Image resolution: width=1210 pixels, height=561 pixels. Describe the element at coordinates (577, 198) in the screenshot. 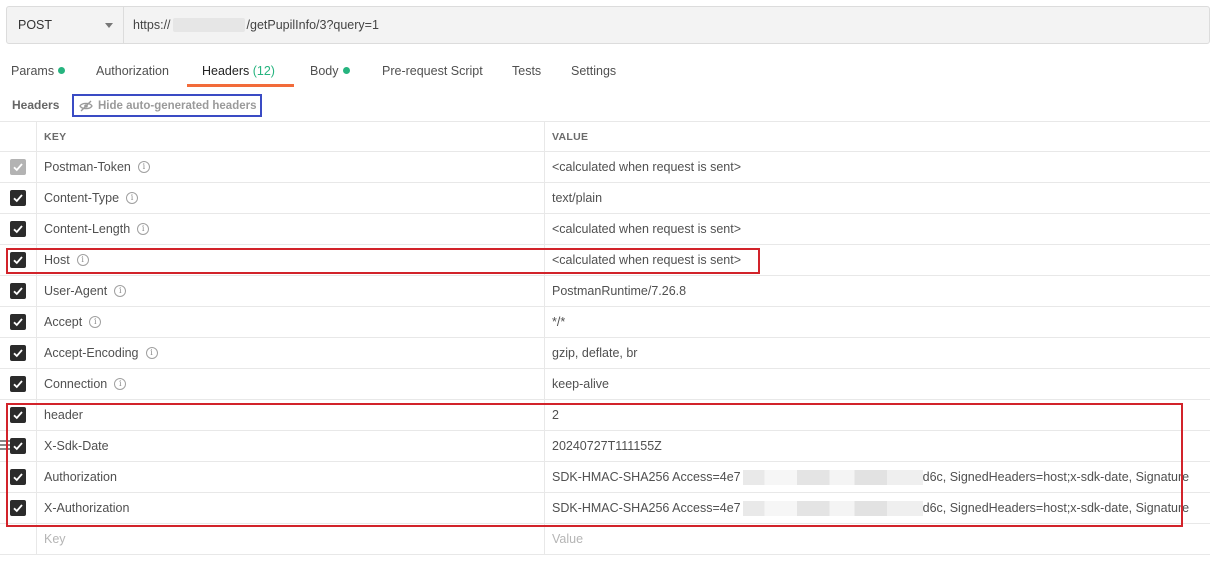

I see `header-value-text: text/plain` at that location.